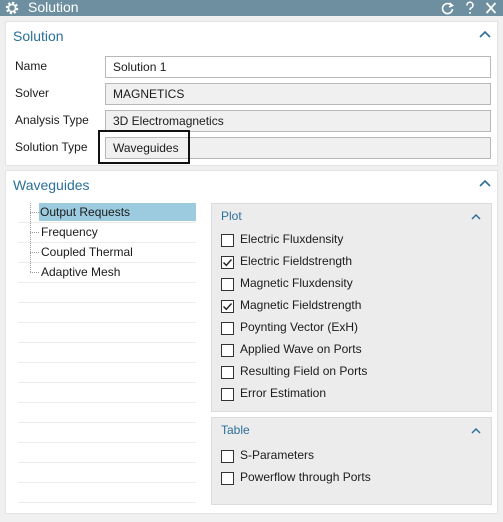  Describe the element at coordinates (298, 121) in the screenshot. I see `analysis-type-field: 3D Electromagnetics` at that location.